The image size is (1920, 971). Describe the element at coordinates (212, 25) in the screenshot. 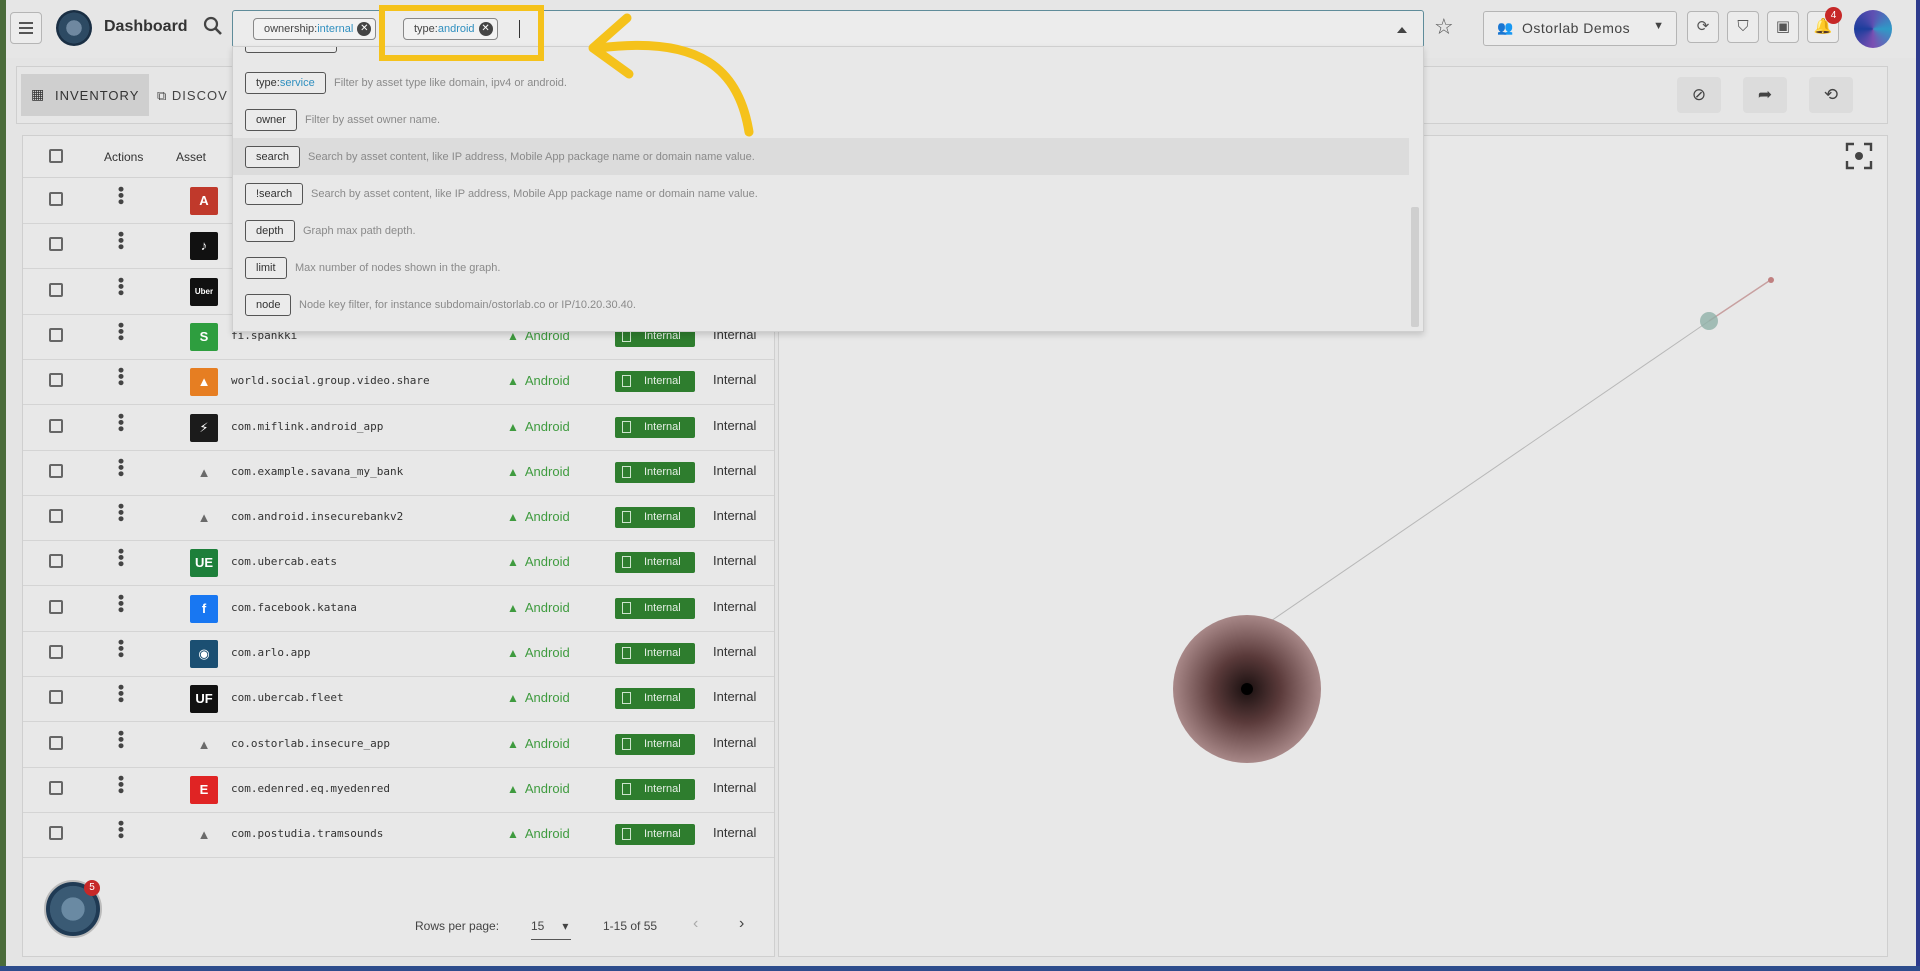

I see `search-icon` at that location.